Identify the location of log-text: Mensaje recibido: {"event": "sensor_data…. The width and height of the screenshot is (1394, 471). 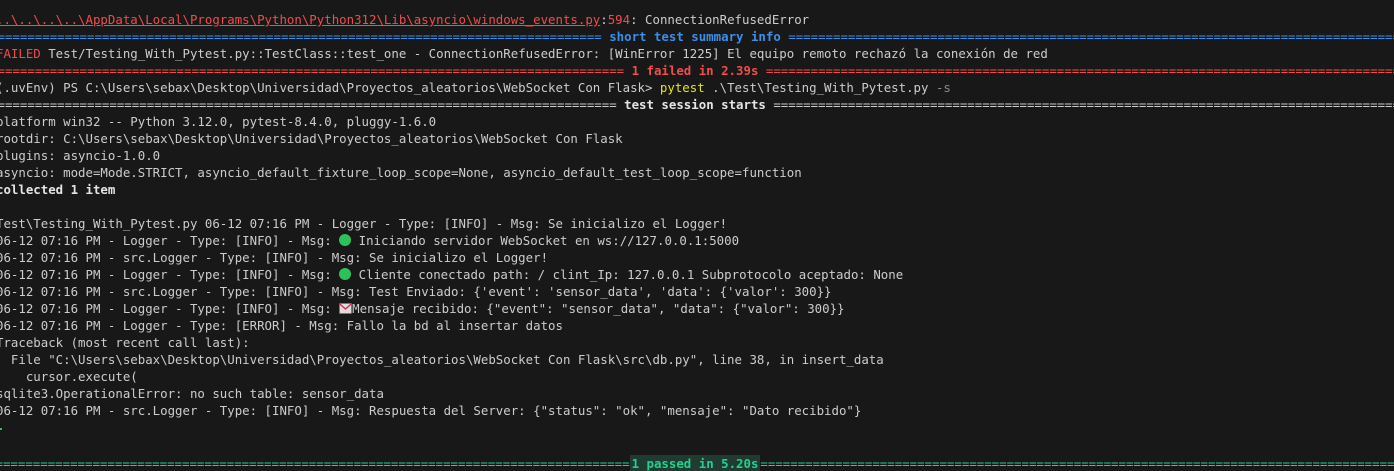
(598, 308).